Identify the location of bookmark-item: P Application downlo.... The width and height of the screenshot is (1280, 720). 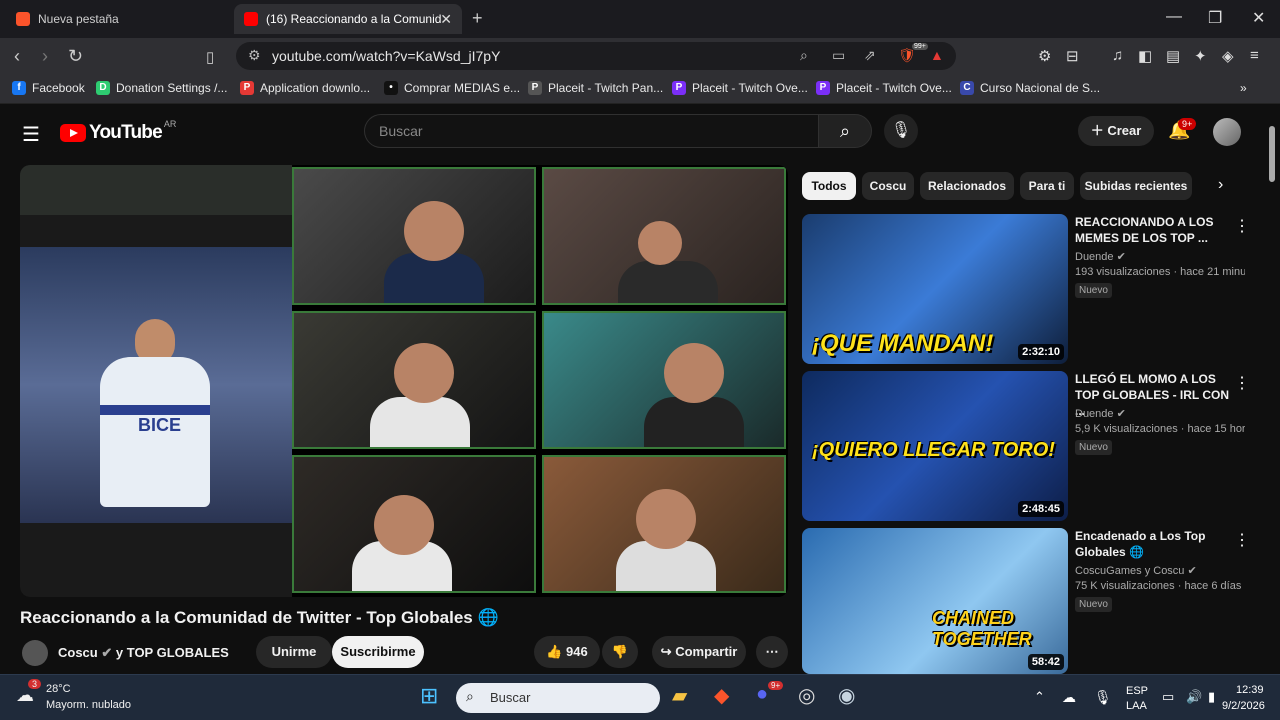
(305, 88).